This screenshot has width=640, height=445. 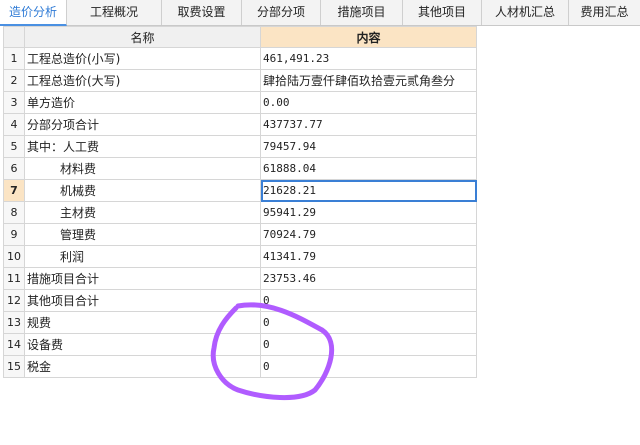 I want to click on row-number: 6, so click(x=14, y=168).